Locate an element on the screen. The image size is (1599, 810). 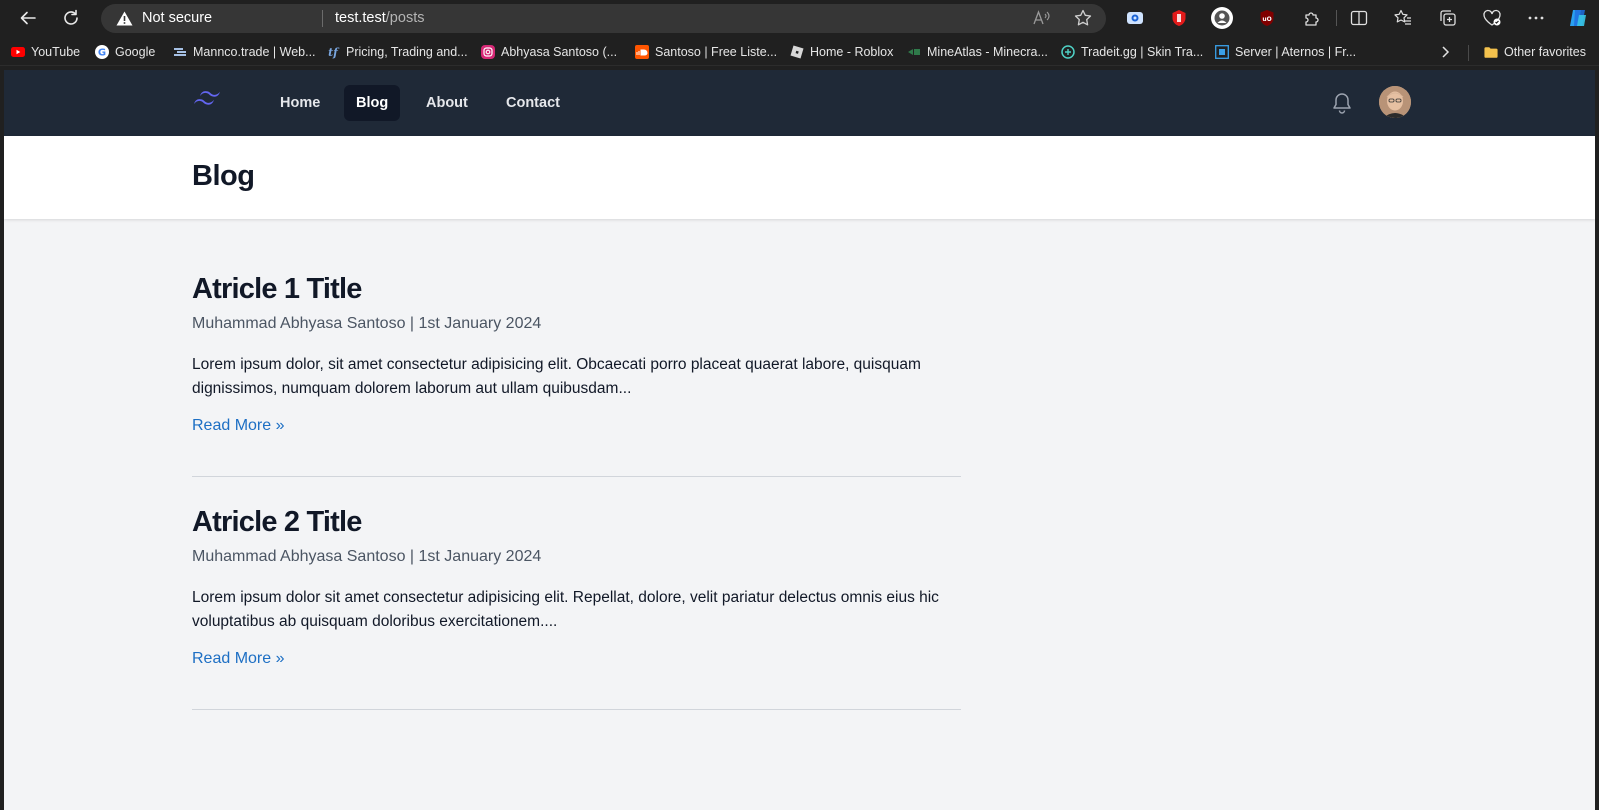
soundcloud-icon is located at coordinates (642, 52).